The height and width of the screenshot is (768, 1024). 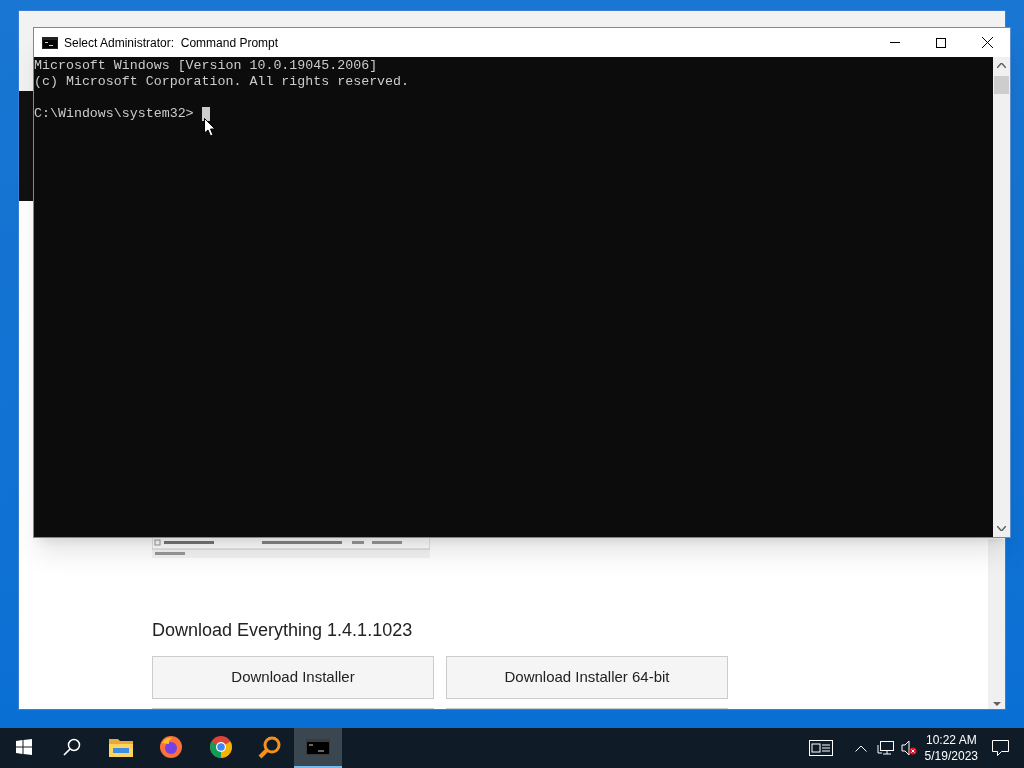 What do you see at coordinates (941, 42) in the screenshot?
I see `maximize-icon` at bounding box center [941, 42].